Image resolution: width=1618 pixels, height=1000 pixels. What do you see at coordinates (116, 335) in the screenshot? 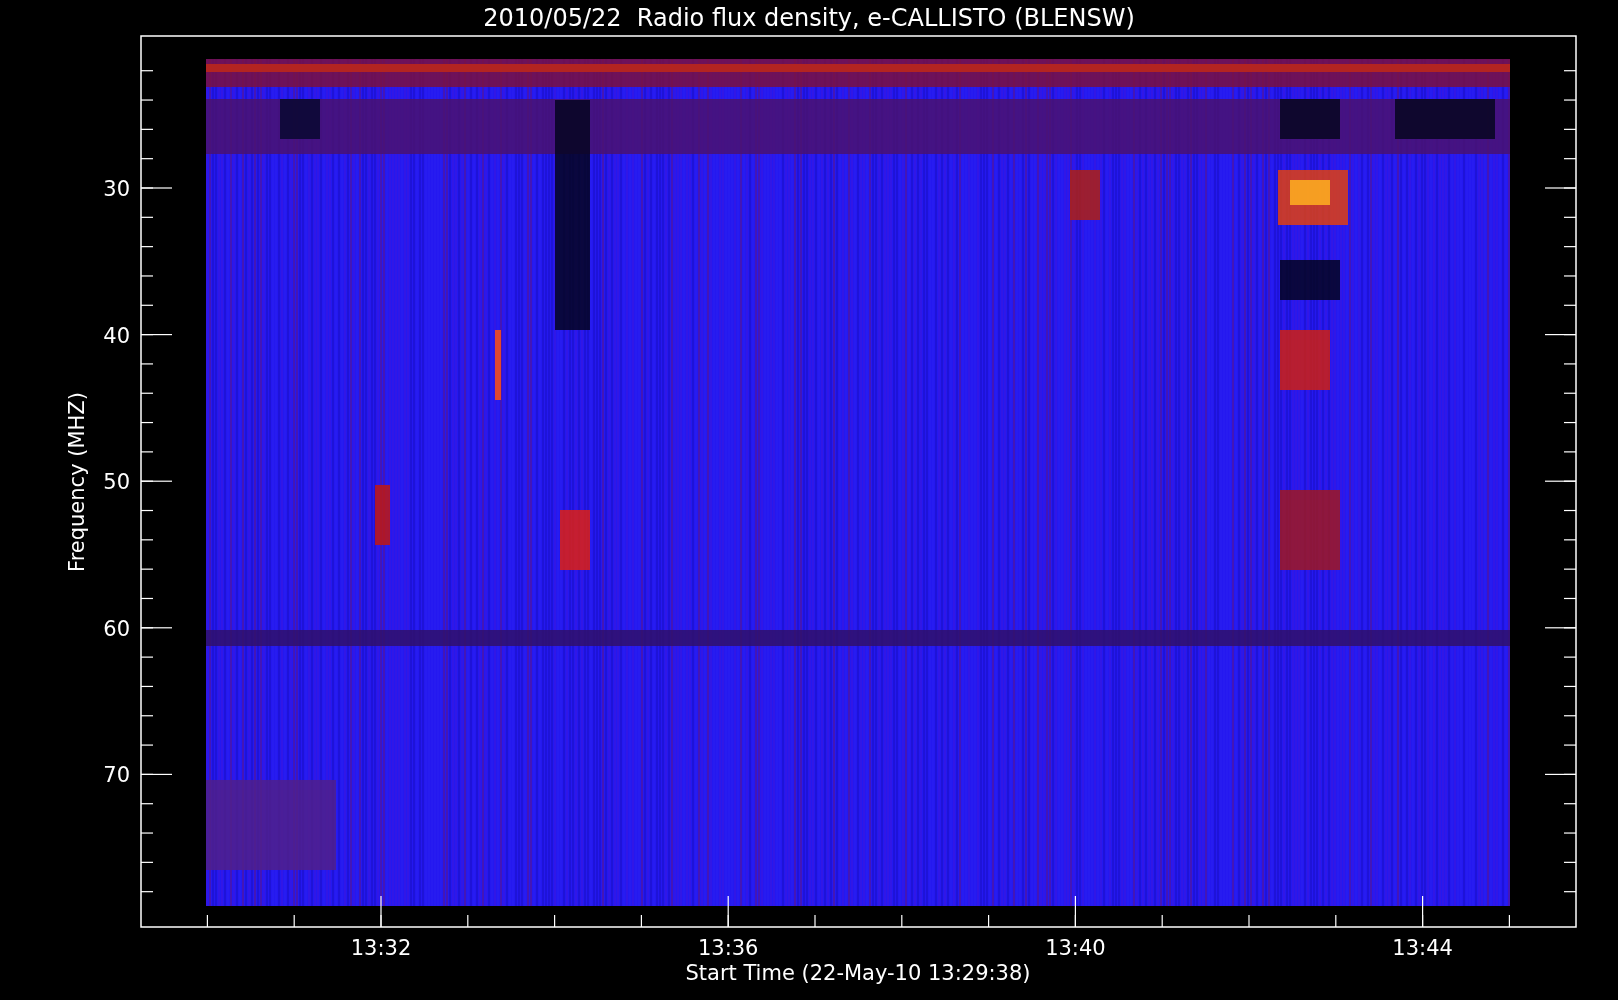
I see `y-tick-label: 40` at bounding box center [116, 335].